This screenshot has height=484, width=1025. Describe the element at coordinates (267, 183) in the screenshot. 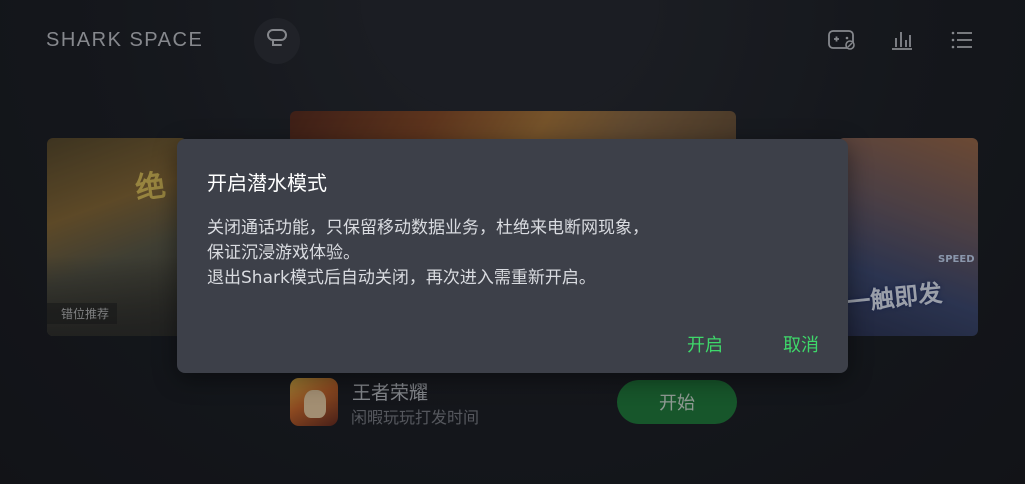

I see `dialog-title: 开启潜水模式` at that location.